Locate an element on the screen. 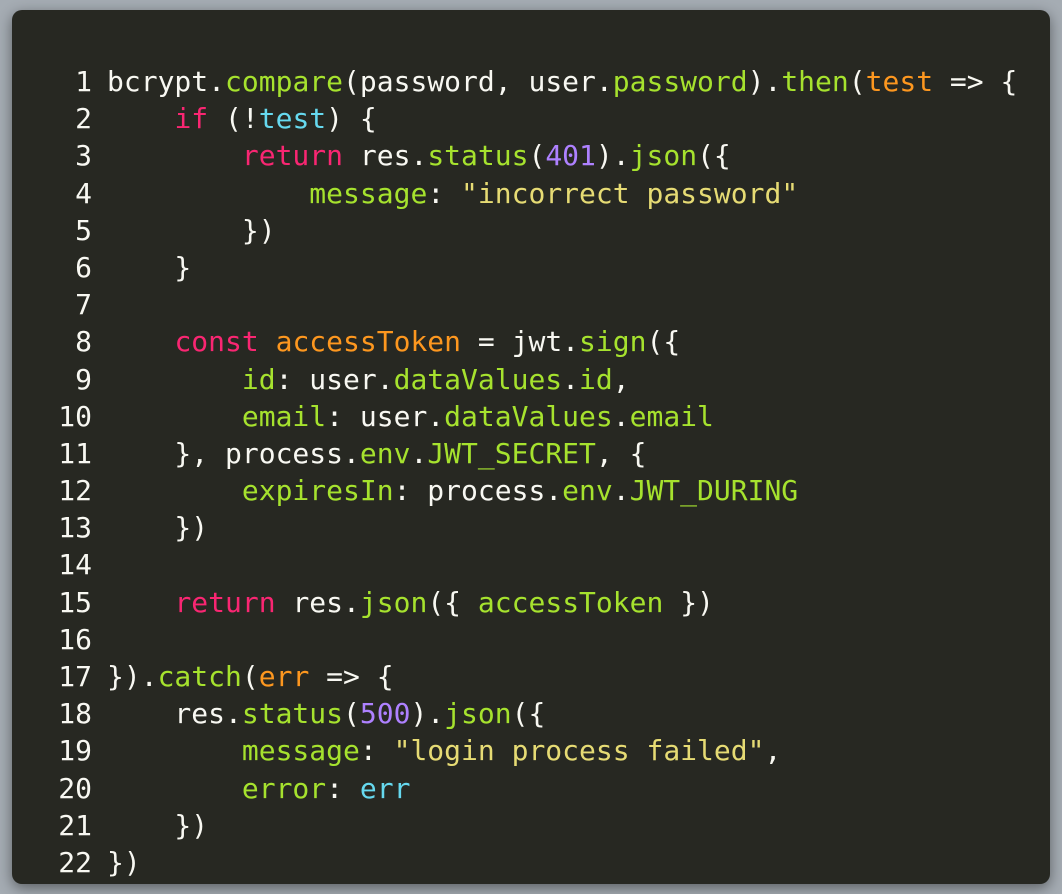  code-token: : user. is located at coordinates (334, 379).